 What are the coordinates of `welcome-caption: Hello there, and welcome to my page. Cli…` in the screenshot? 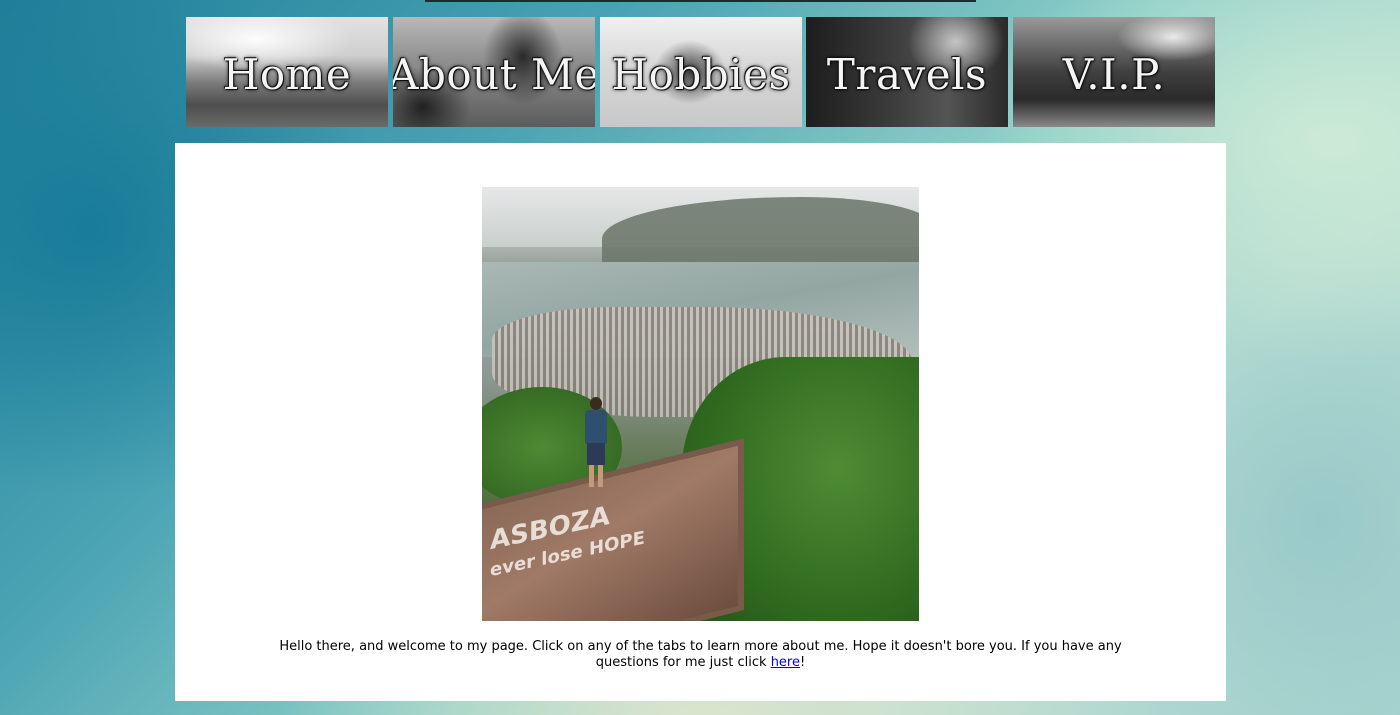 It's located at (700, 655).